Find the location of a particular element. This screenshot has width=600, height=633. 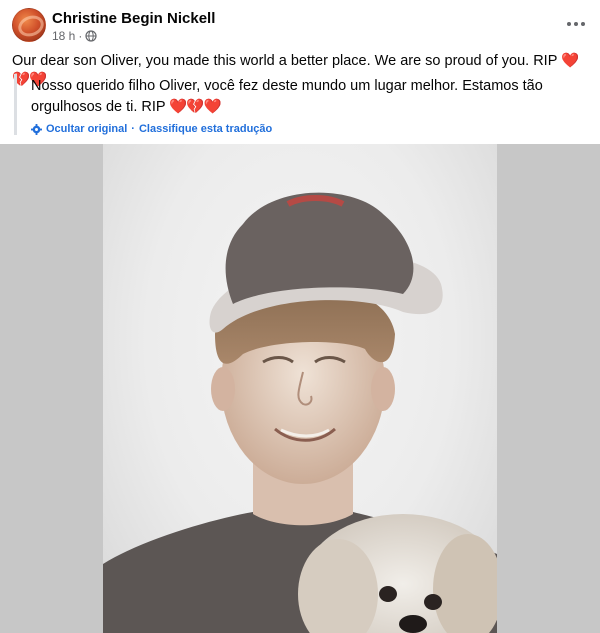

rate-translation-link: Classifique esta tradução is located at coordinates (205, 129).